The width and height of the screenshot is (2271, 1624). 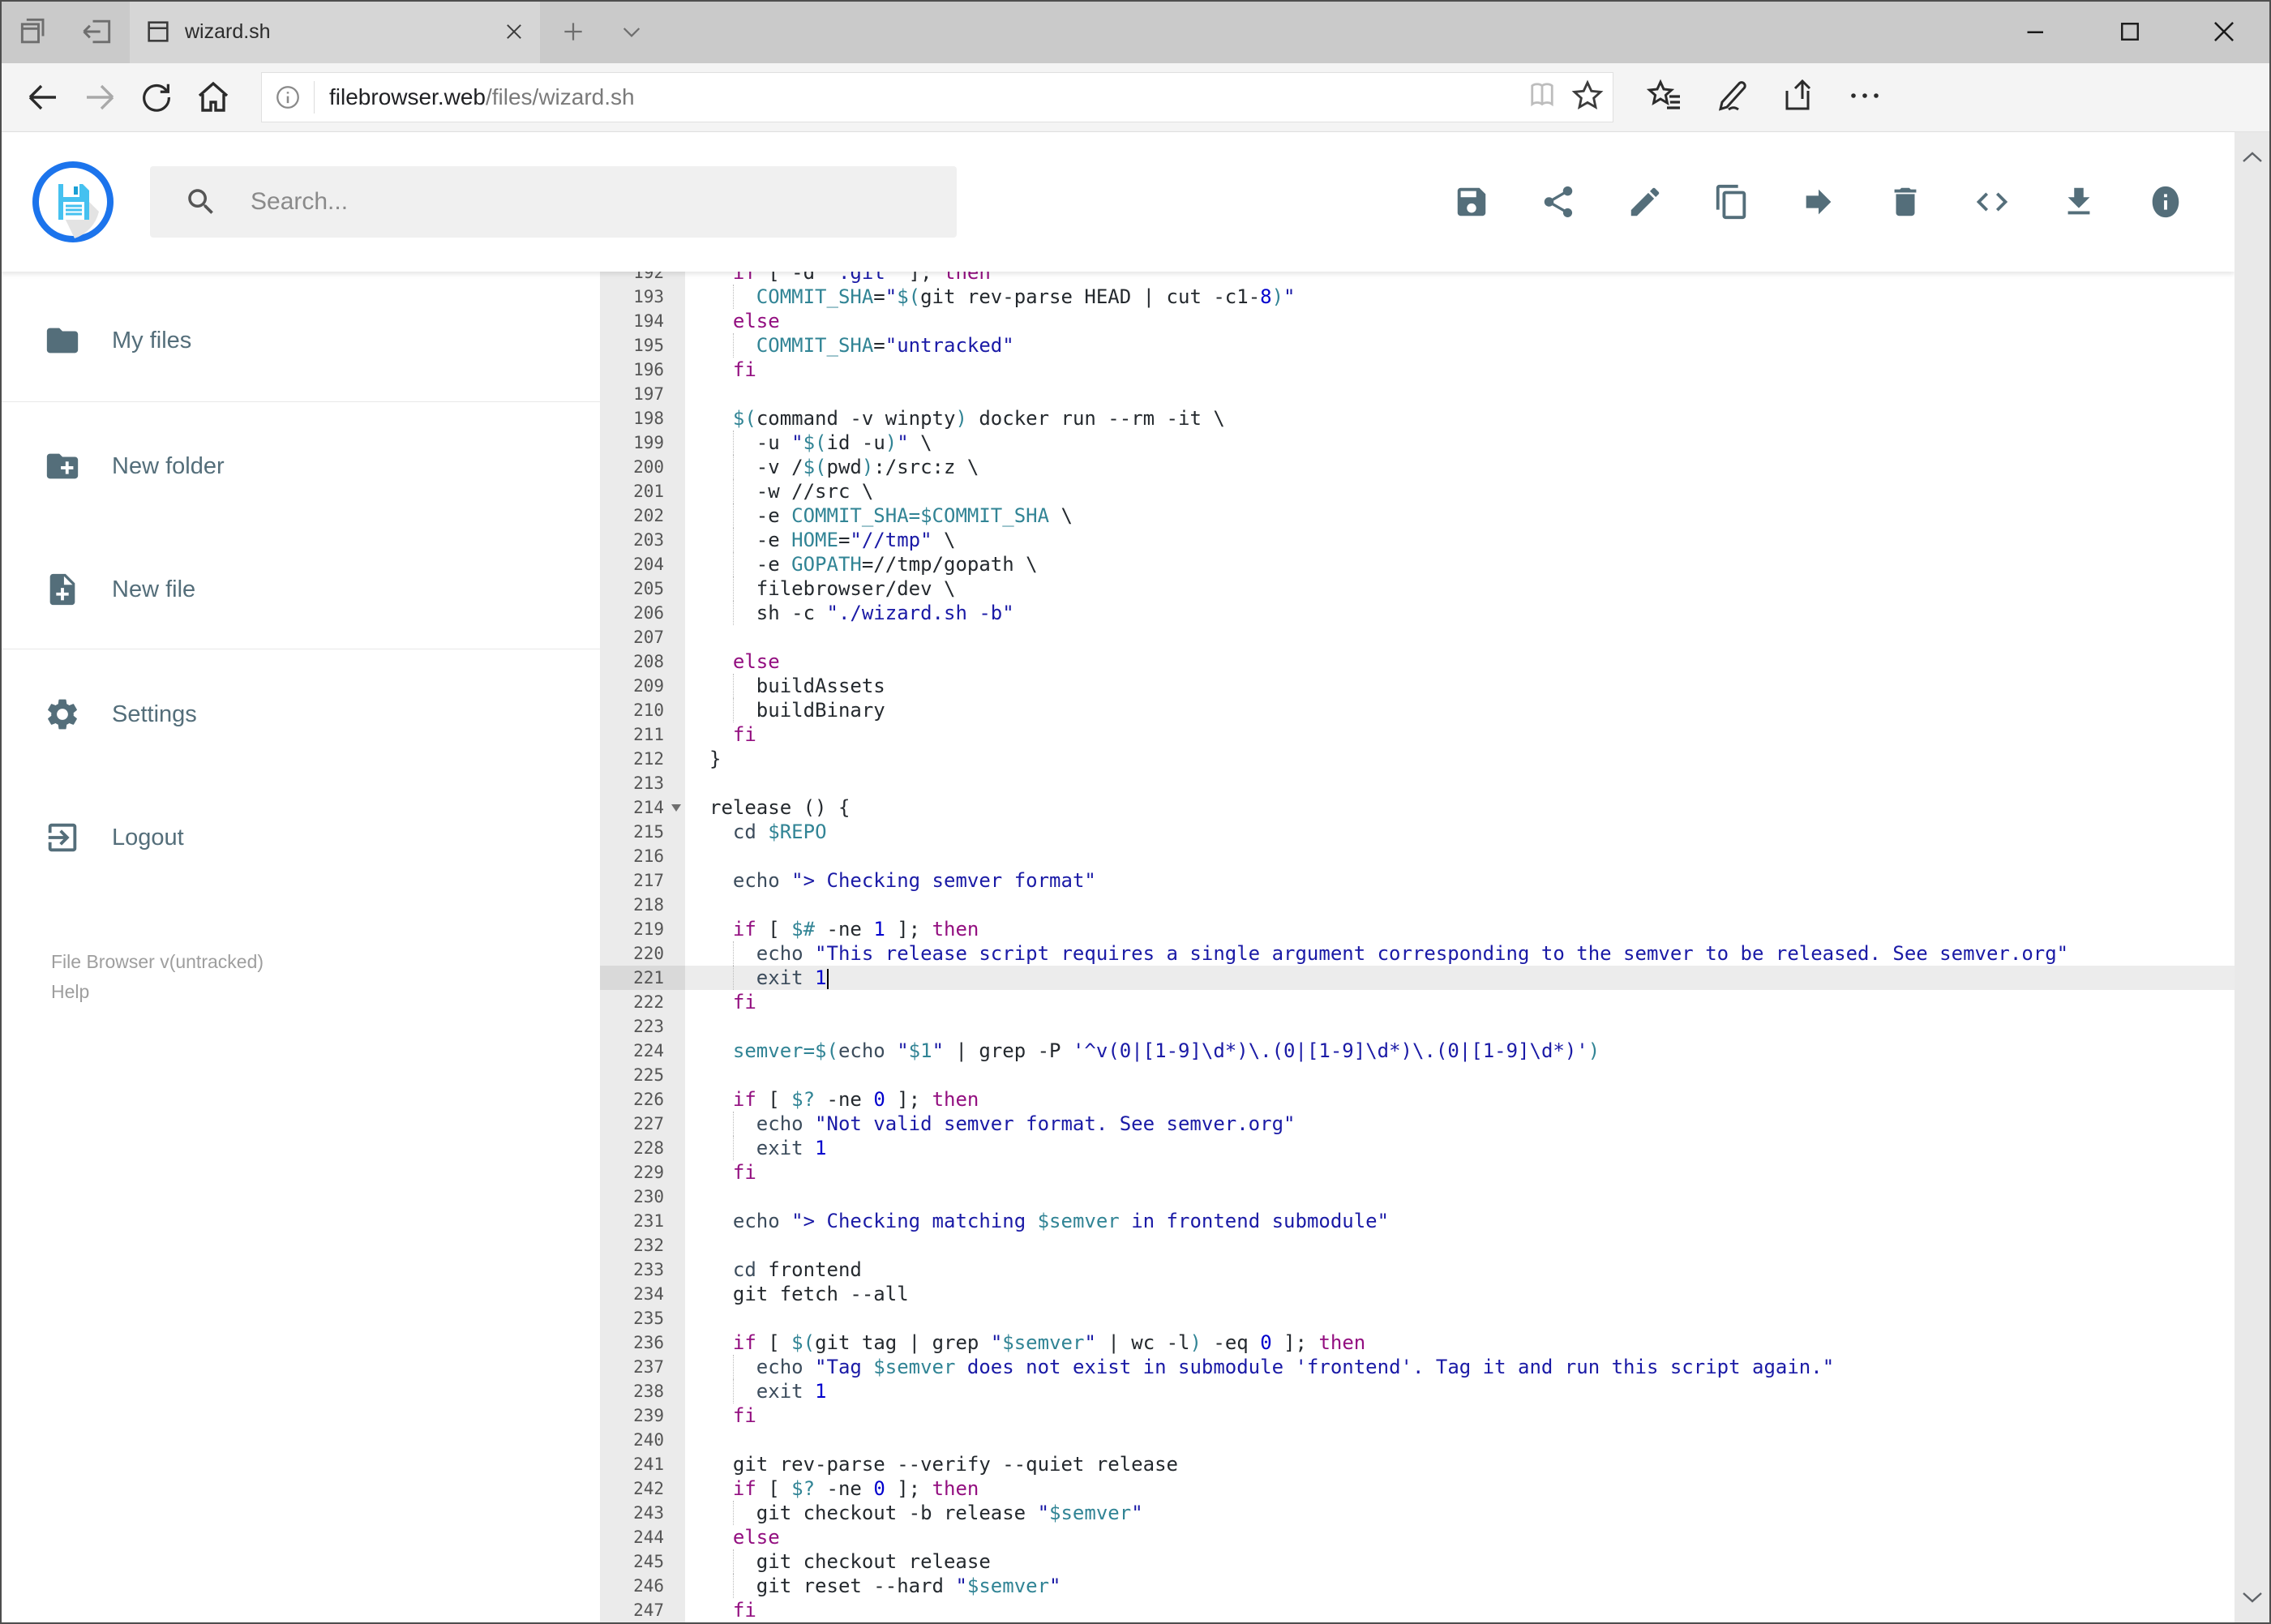 I want to click on editor-line: 199 -u "$(id -u)" \, so click(x=1418, y=443).